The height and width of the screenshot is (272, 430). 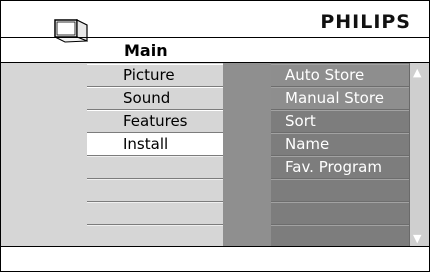 I want to click on scroll-up-icon: ▲, so click(x=417, y=73).